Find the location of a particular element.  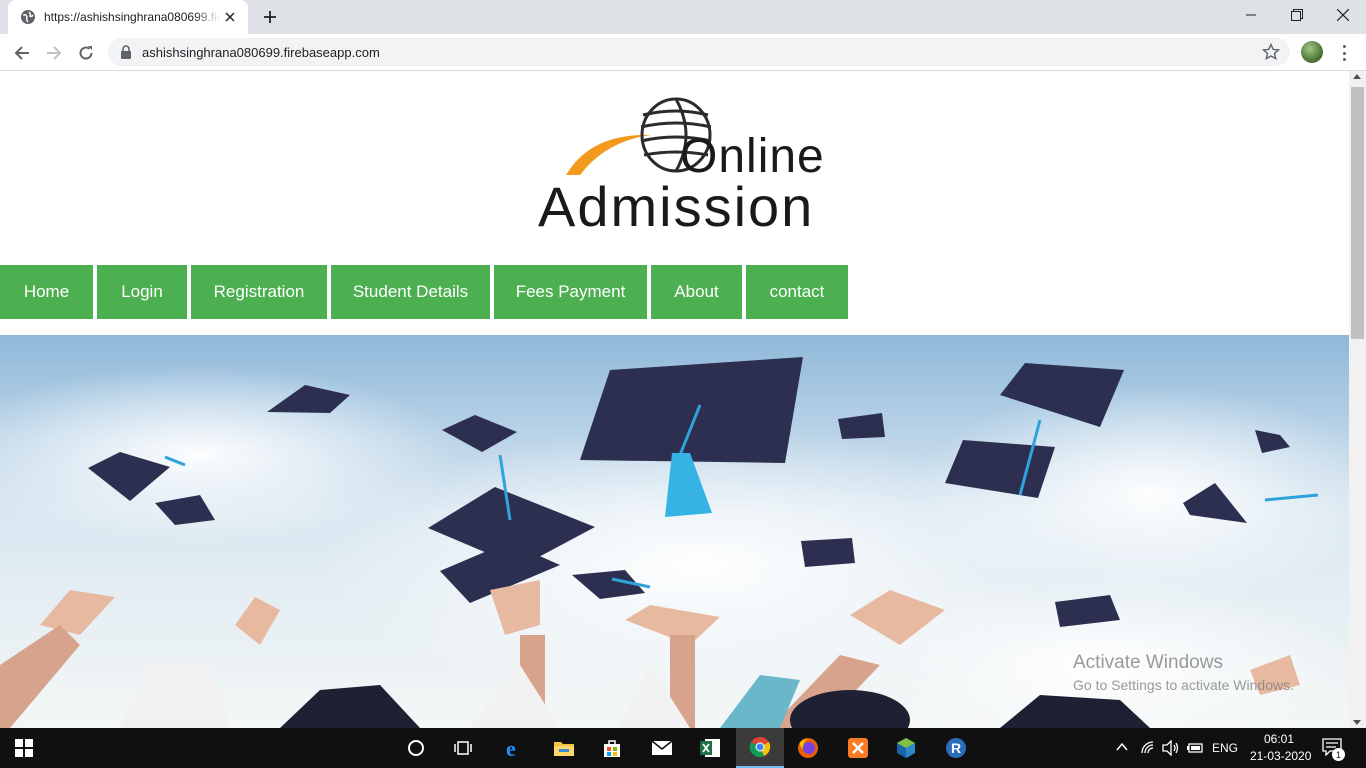

minimize-icon is located at coordinates (1251, 15).